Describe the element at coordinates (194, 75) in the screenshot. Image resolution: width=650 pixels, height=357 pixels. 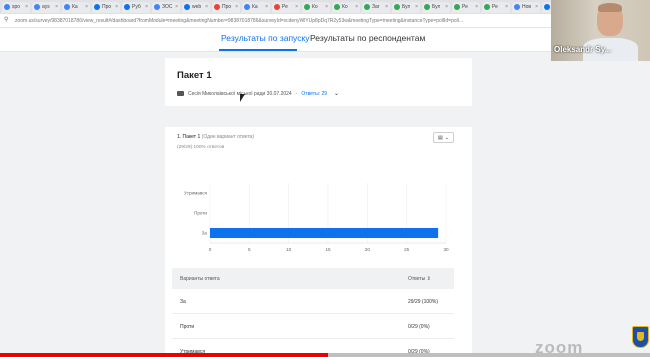
I see `page-title: Пакет 1` at that location.